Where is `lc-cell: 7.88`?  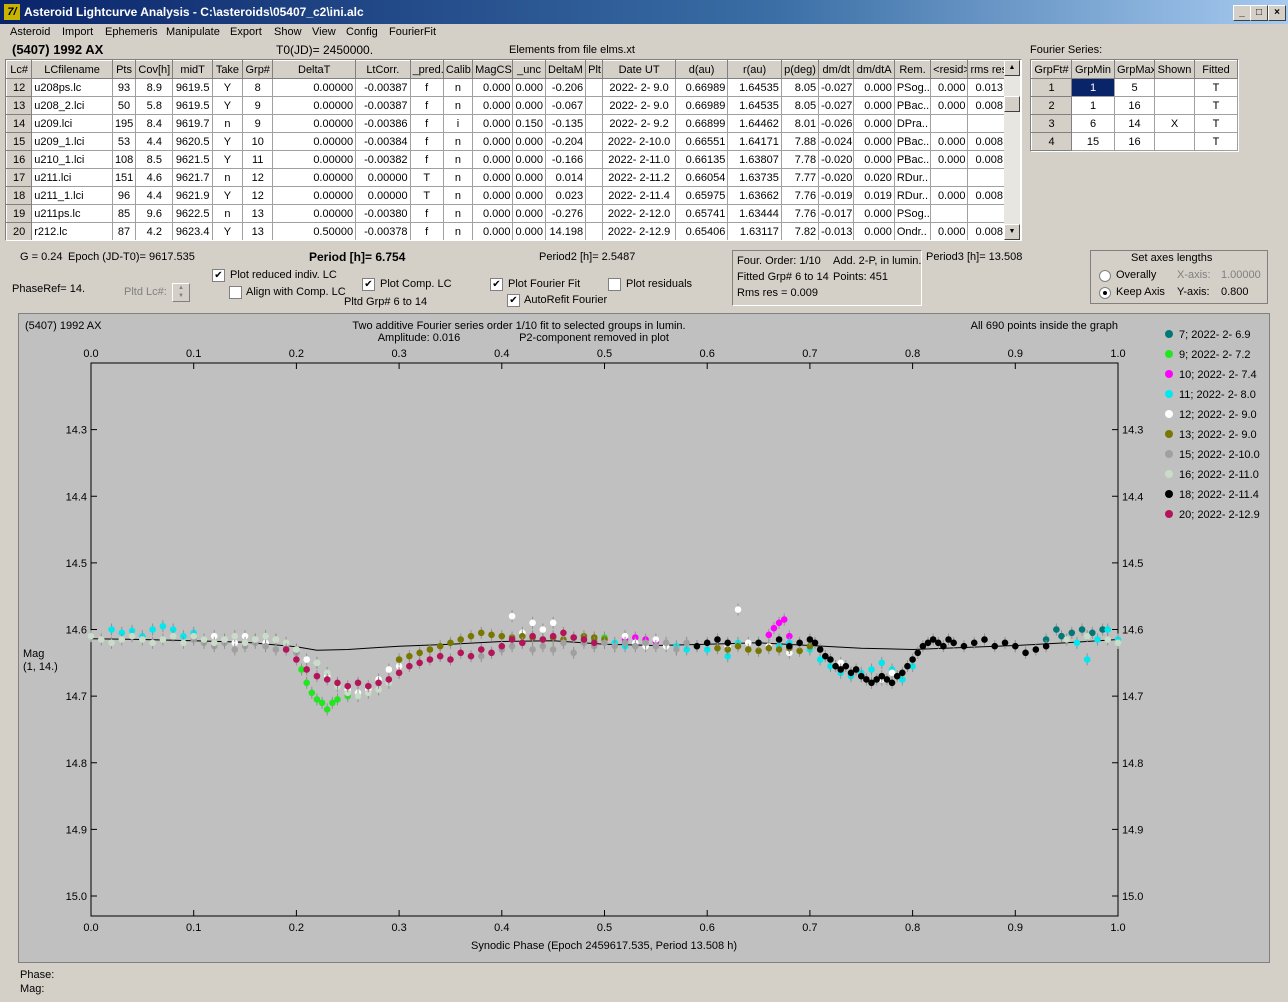 lc-cell: 7.88 is located at coordinates (800, 141).